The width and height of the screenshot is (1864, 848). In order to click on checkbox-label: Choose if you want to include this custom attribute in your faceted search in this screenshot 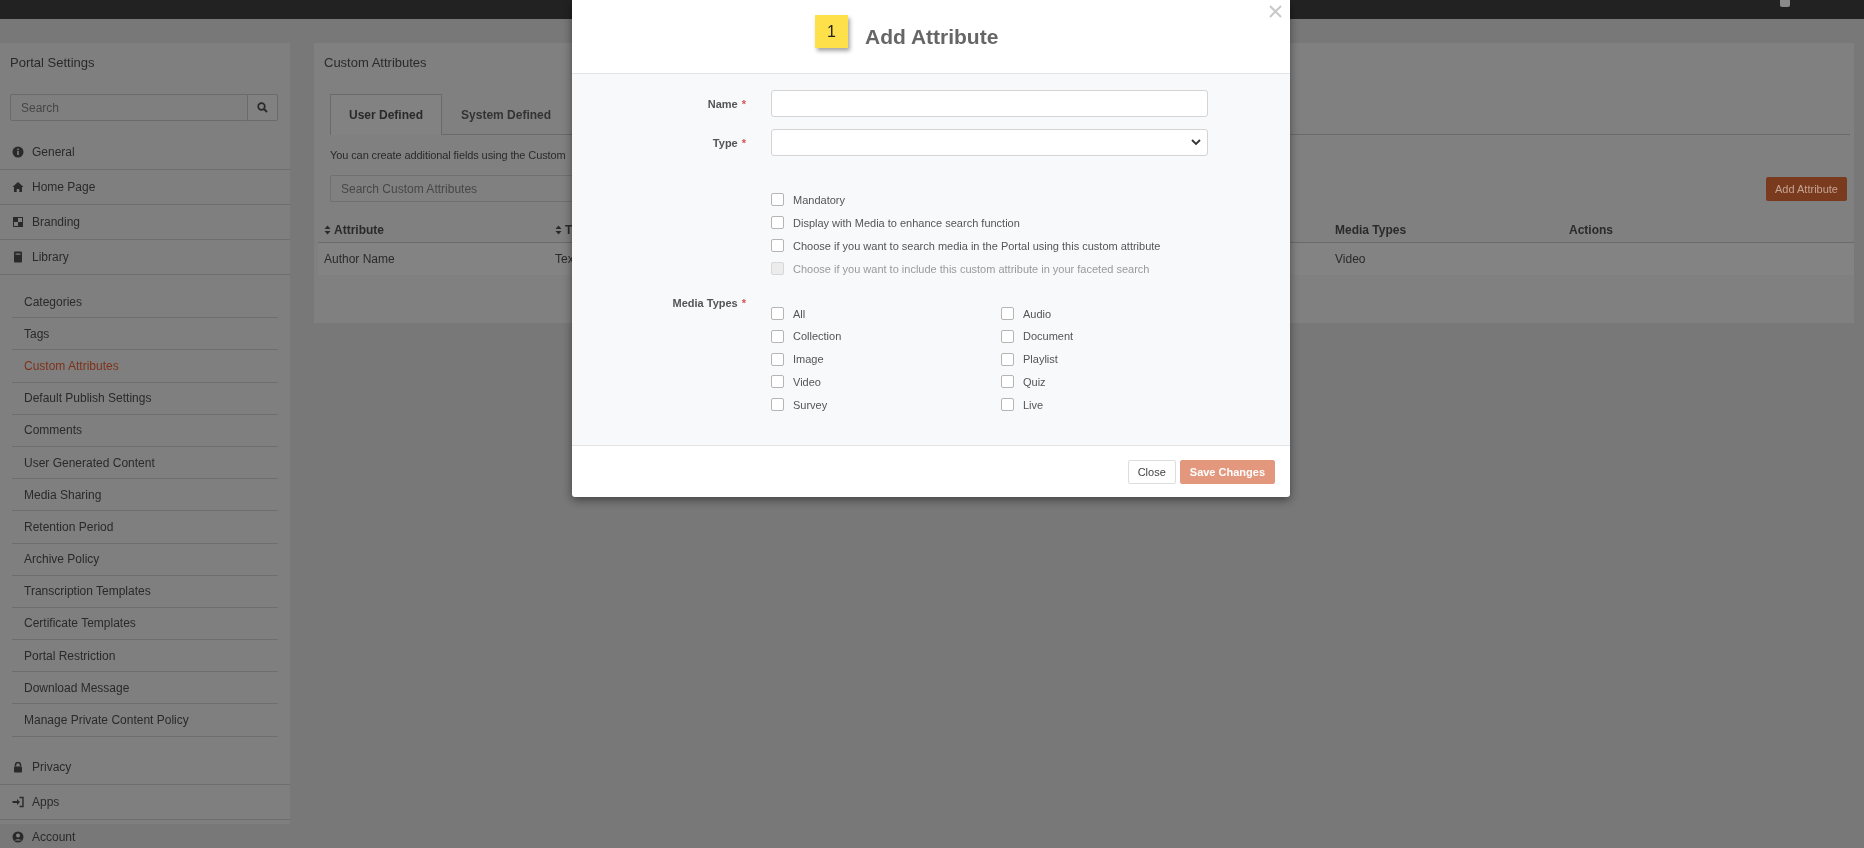, I will do `click(971, 268)`.